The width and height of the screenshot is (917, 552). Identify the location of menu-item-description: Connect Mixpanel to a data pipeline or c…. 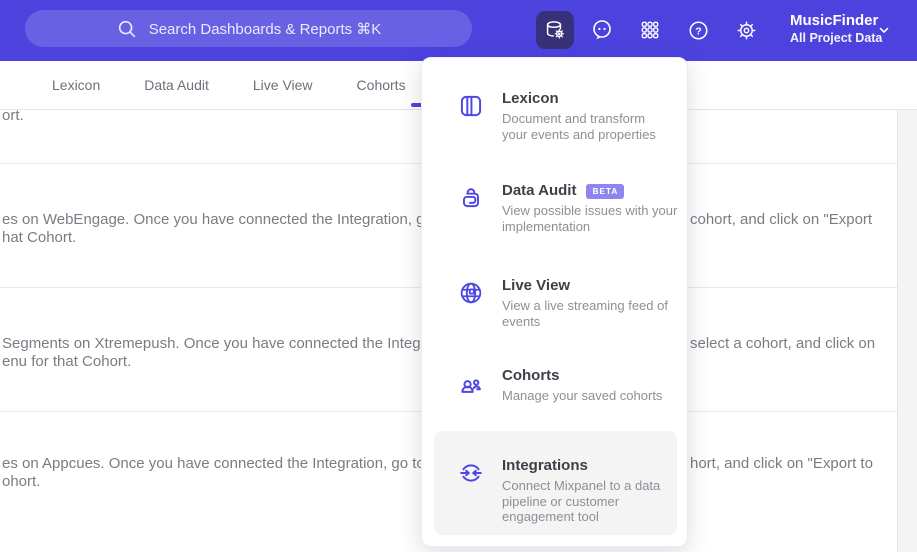
(581, 501).